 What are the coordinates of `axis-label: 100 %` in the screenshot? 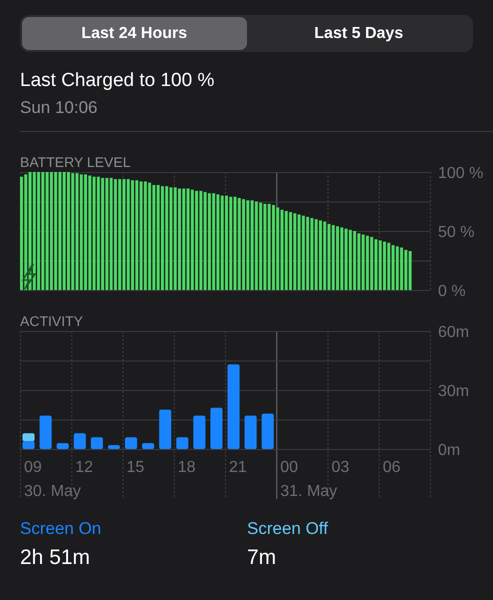 It's located at (461, 173).